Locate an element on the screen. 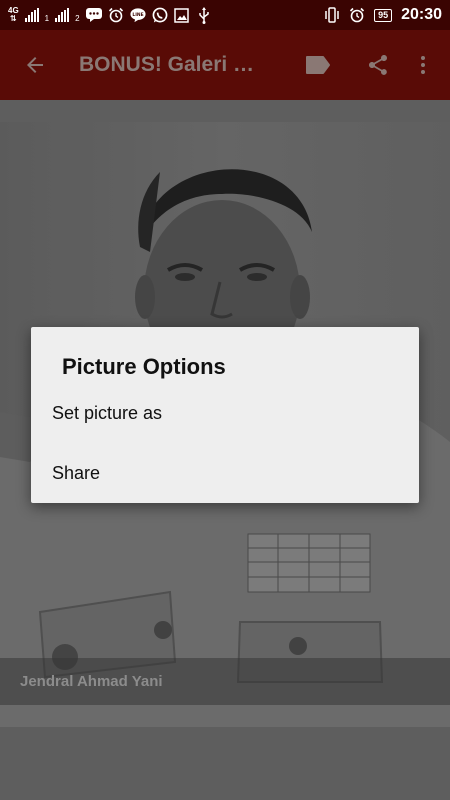  sim1-label: 1 is located at coordinates (47, 18).